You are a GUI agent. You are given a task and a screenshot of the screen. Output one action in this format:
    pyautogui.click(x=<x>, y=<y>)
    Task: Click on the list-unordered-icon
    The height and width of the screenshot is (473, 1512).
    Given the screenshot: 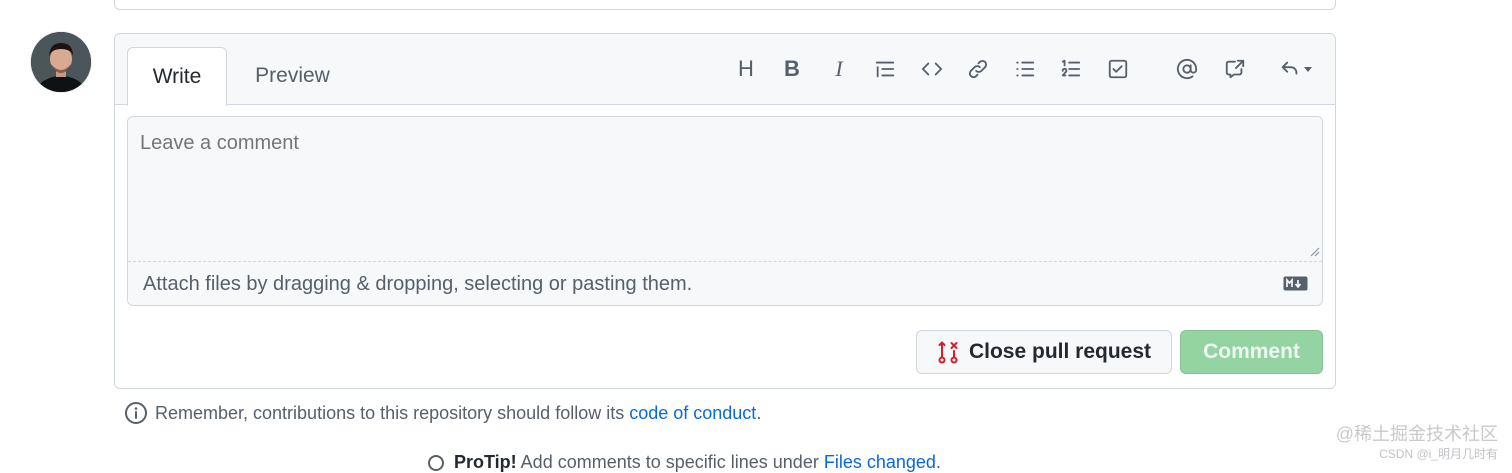 What is the action you would take?
    pyautogui.click(x=1025, y=69)
    